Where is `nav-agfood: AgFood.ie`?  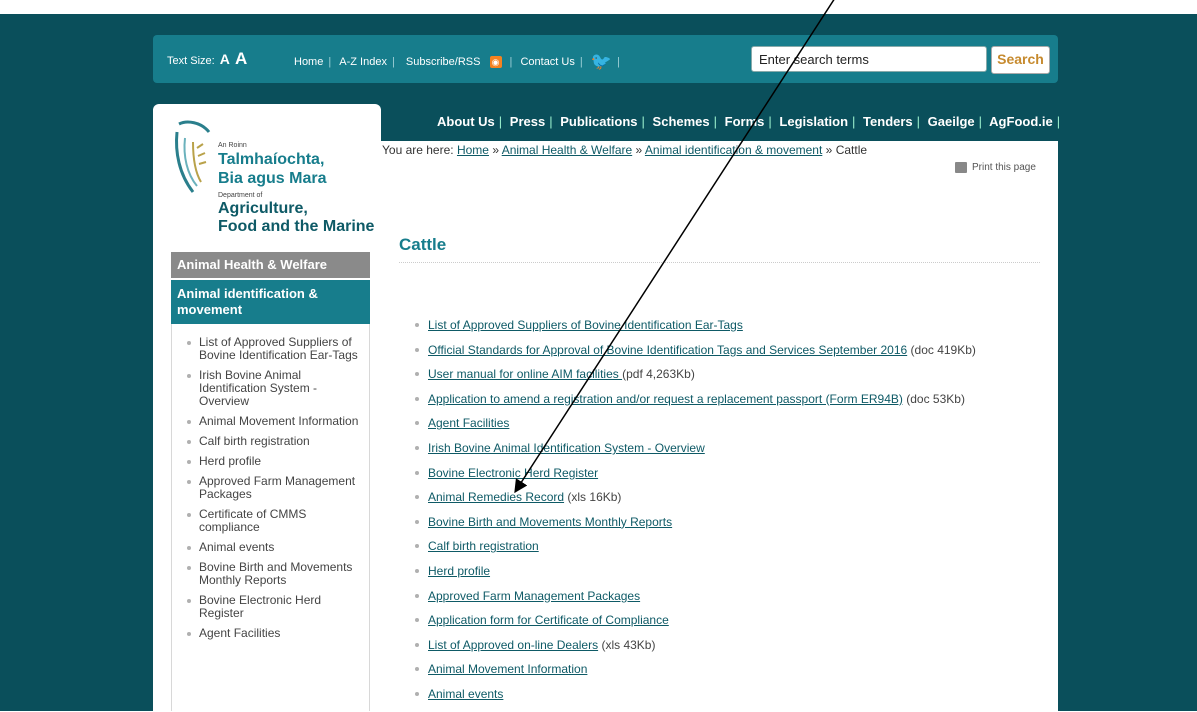 nav-agfood: AgFood.ie is located at coordinates (1021, 121).